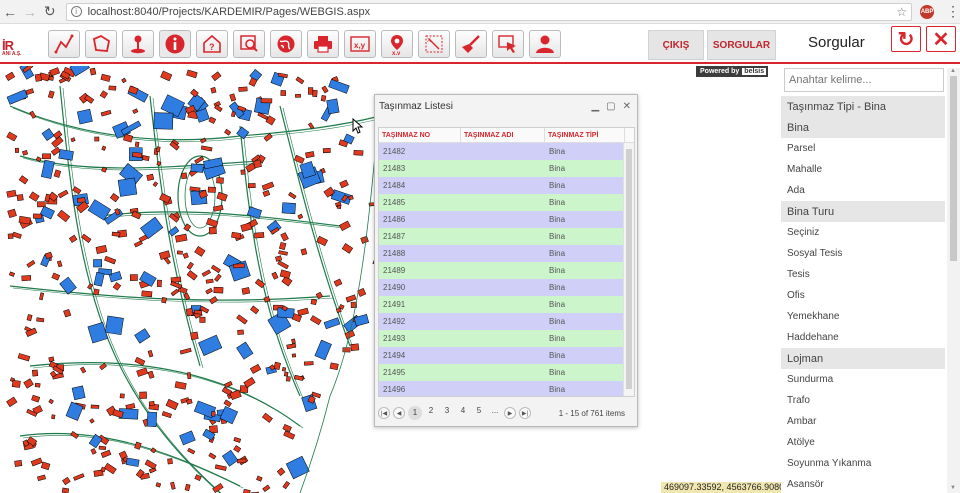 This screenshot has height=493, width=960. What do you see at coordinates (863, 211) in the screenshot?
I see `query-group-header: Bina Turu` at bounding box center [863, 211].